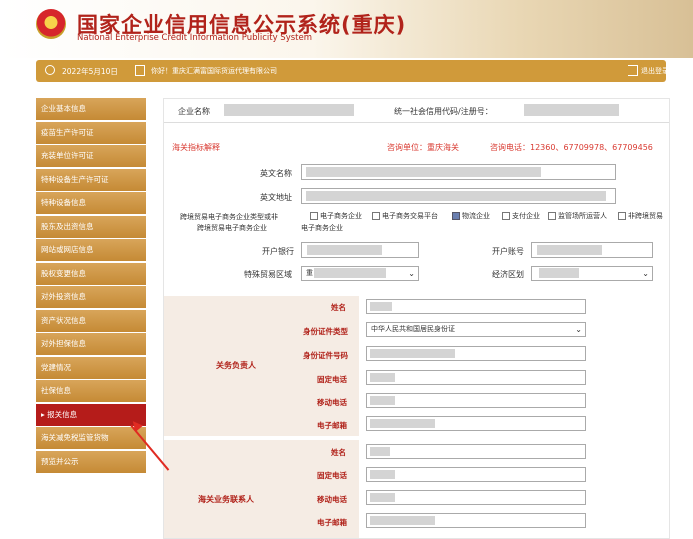 The image size is (693, 539). I want to click on leader-idtype-select: 中华人民共和国居民身份证 ⌄, so click(476, 329).